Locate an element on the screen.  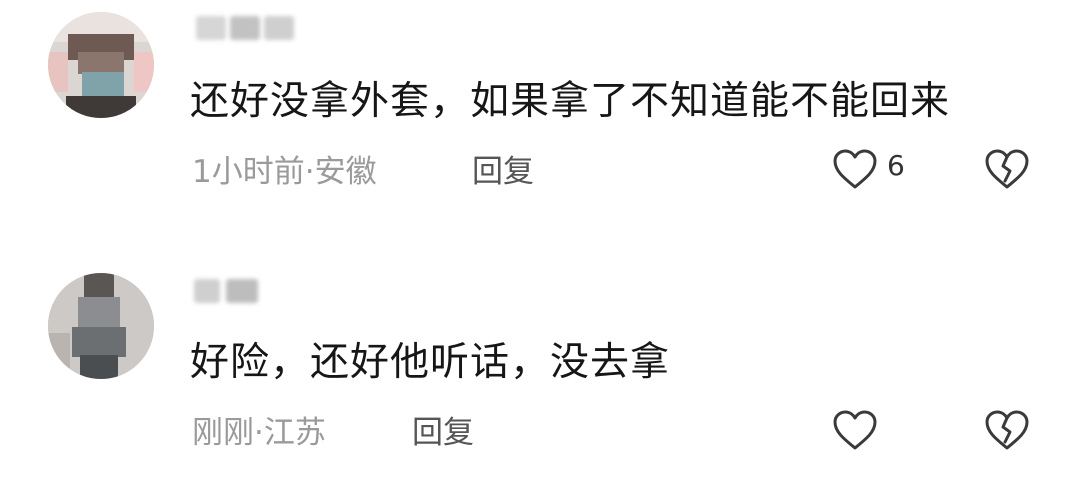
comment-text: 好险，还好他听话，没去拿 is located at coordinates (430, 362).